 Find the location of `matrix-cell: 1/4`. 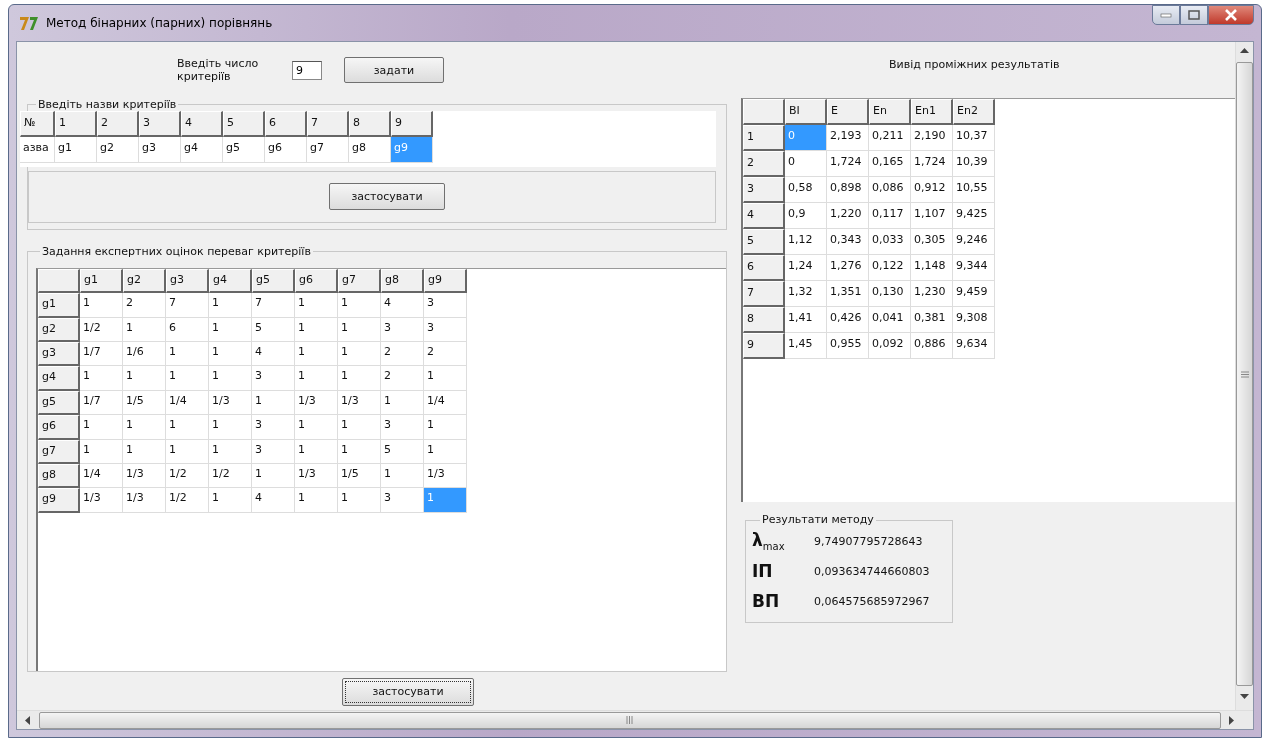

matrix-cell: 1/4 is located at coordinates (187, 403).